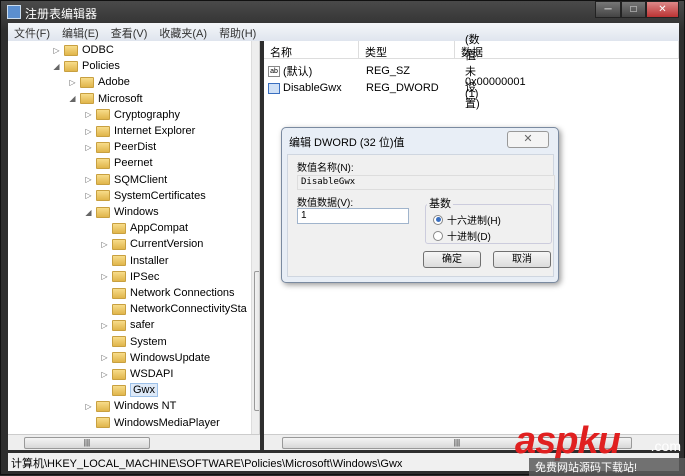  What do you see at coordinates (633, 9) in the screenshot?
I see `maximize-button: □` at bounding box center [633, 9].